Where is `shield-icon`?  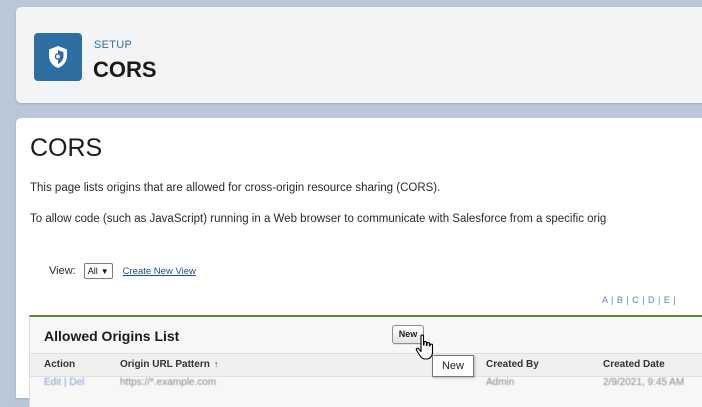 shield-icon is located at coordinates (58, 57).